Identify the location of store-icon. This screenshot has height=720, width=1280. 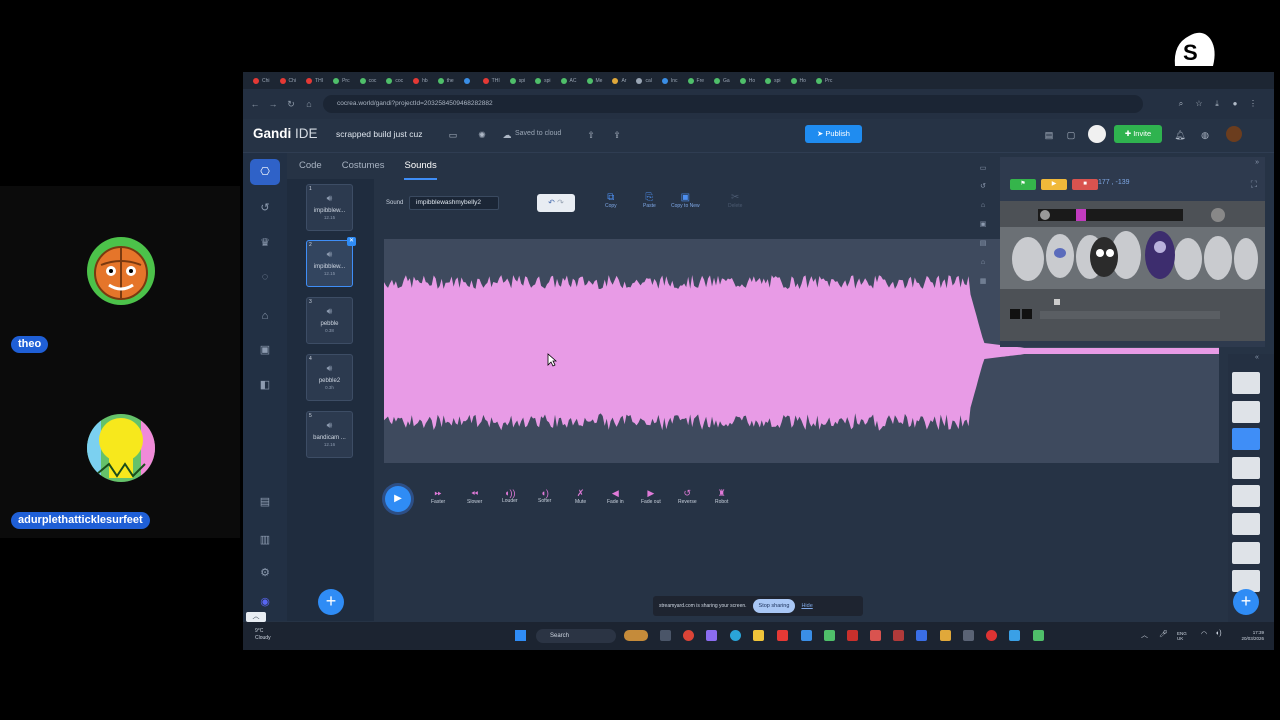
(806, 635).